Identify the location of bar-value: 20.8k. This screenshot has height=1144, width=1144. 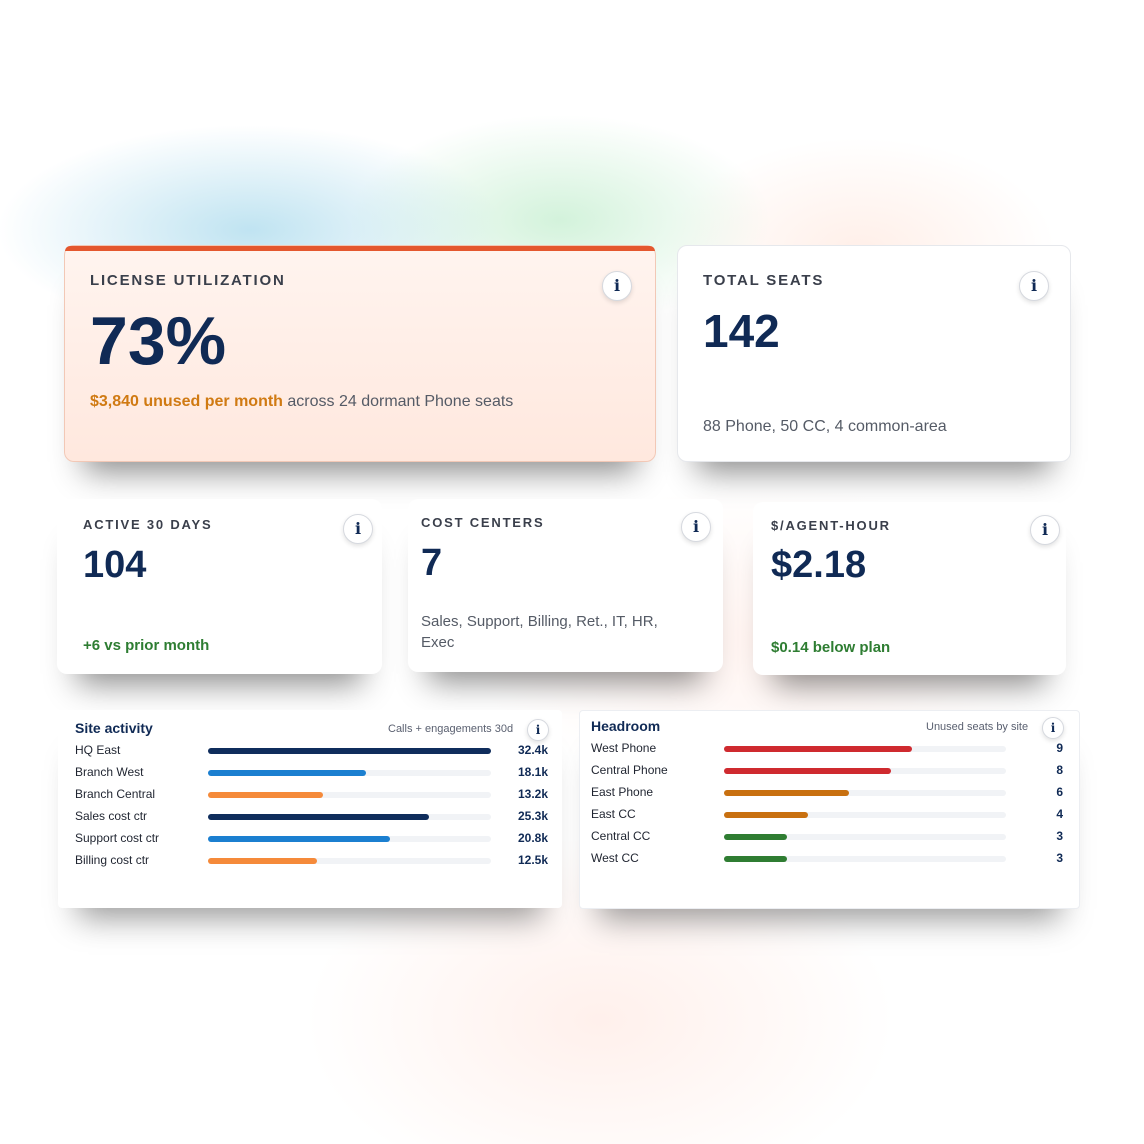
(532, 838).